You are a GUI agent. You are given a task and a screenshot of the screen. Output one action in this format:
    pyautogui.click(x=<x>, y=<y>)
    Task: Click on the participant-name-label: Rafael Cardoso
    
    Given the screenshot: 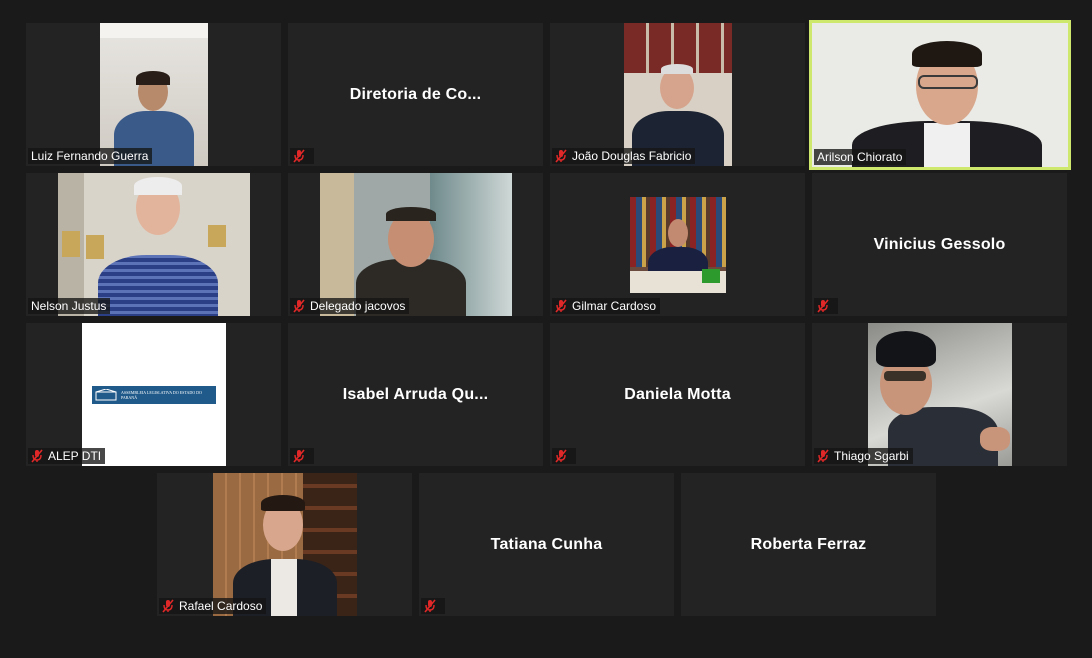 What is the action you would take?
    pyautogui.click(x=213, y=606)
    